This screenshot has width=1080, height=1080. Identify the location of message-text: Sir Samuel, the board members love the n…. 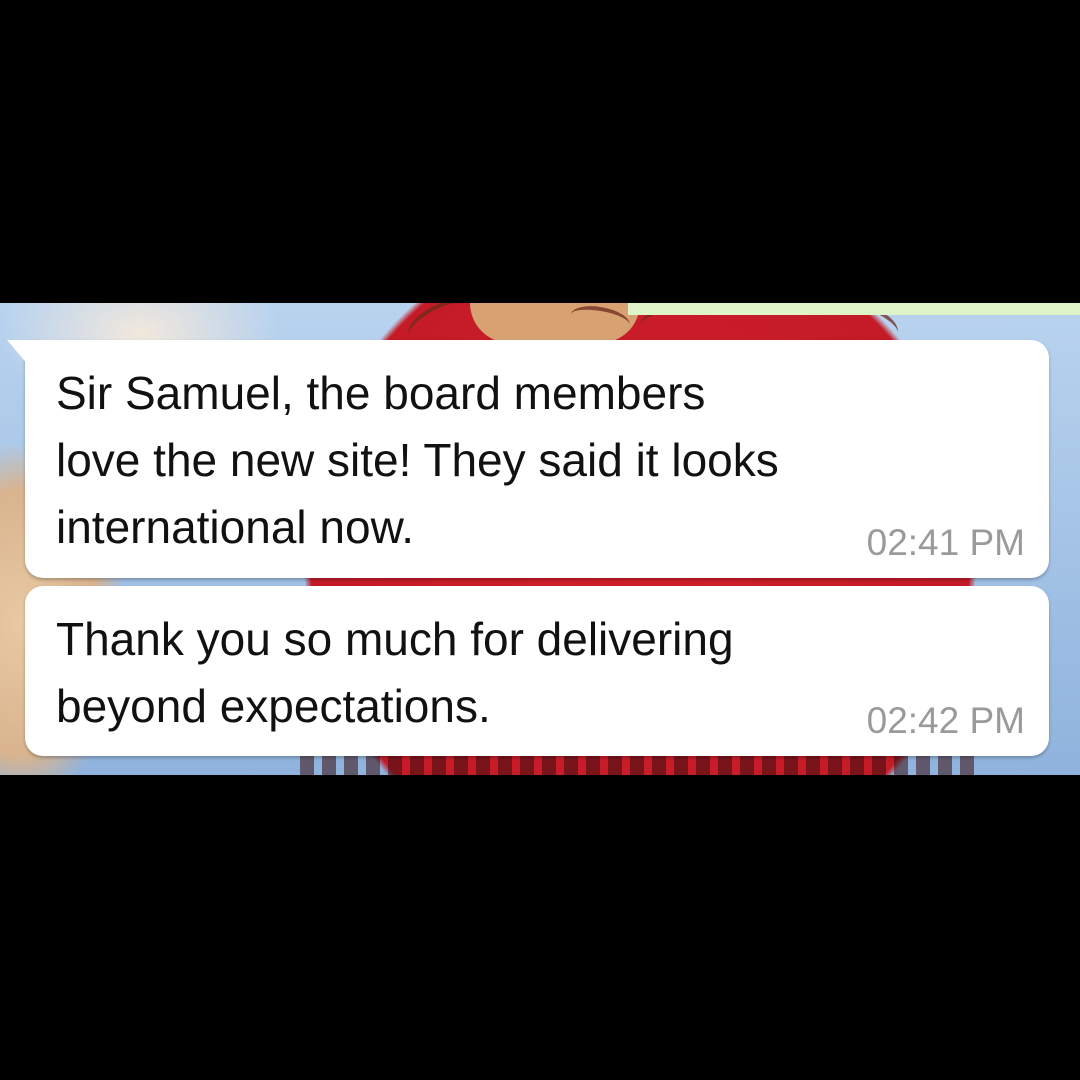
(417, 460).